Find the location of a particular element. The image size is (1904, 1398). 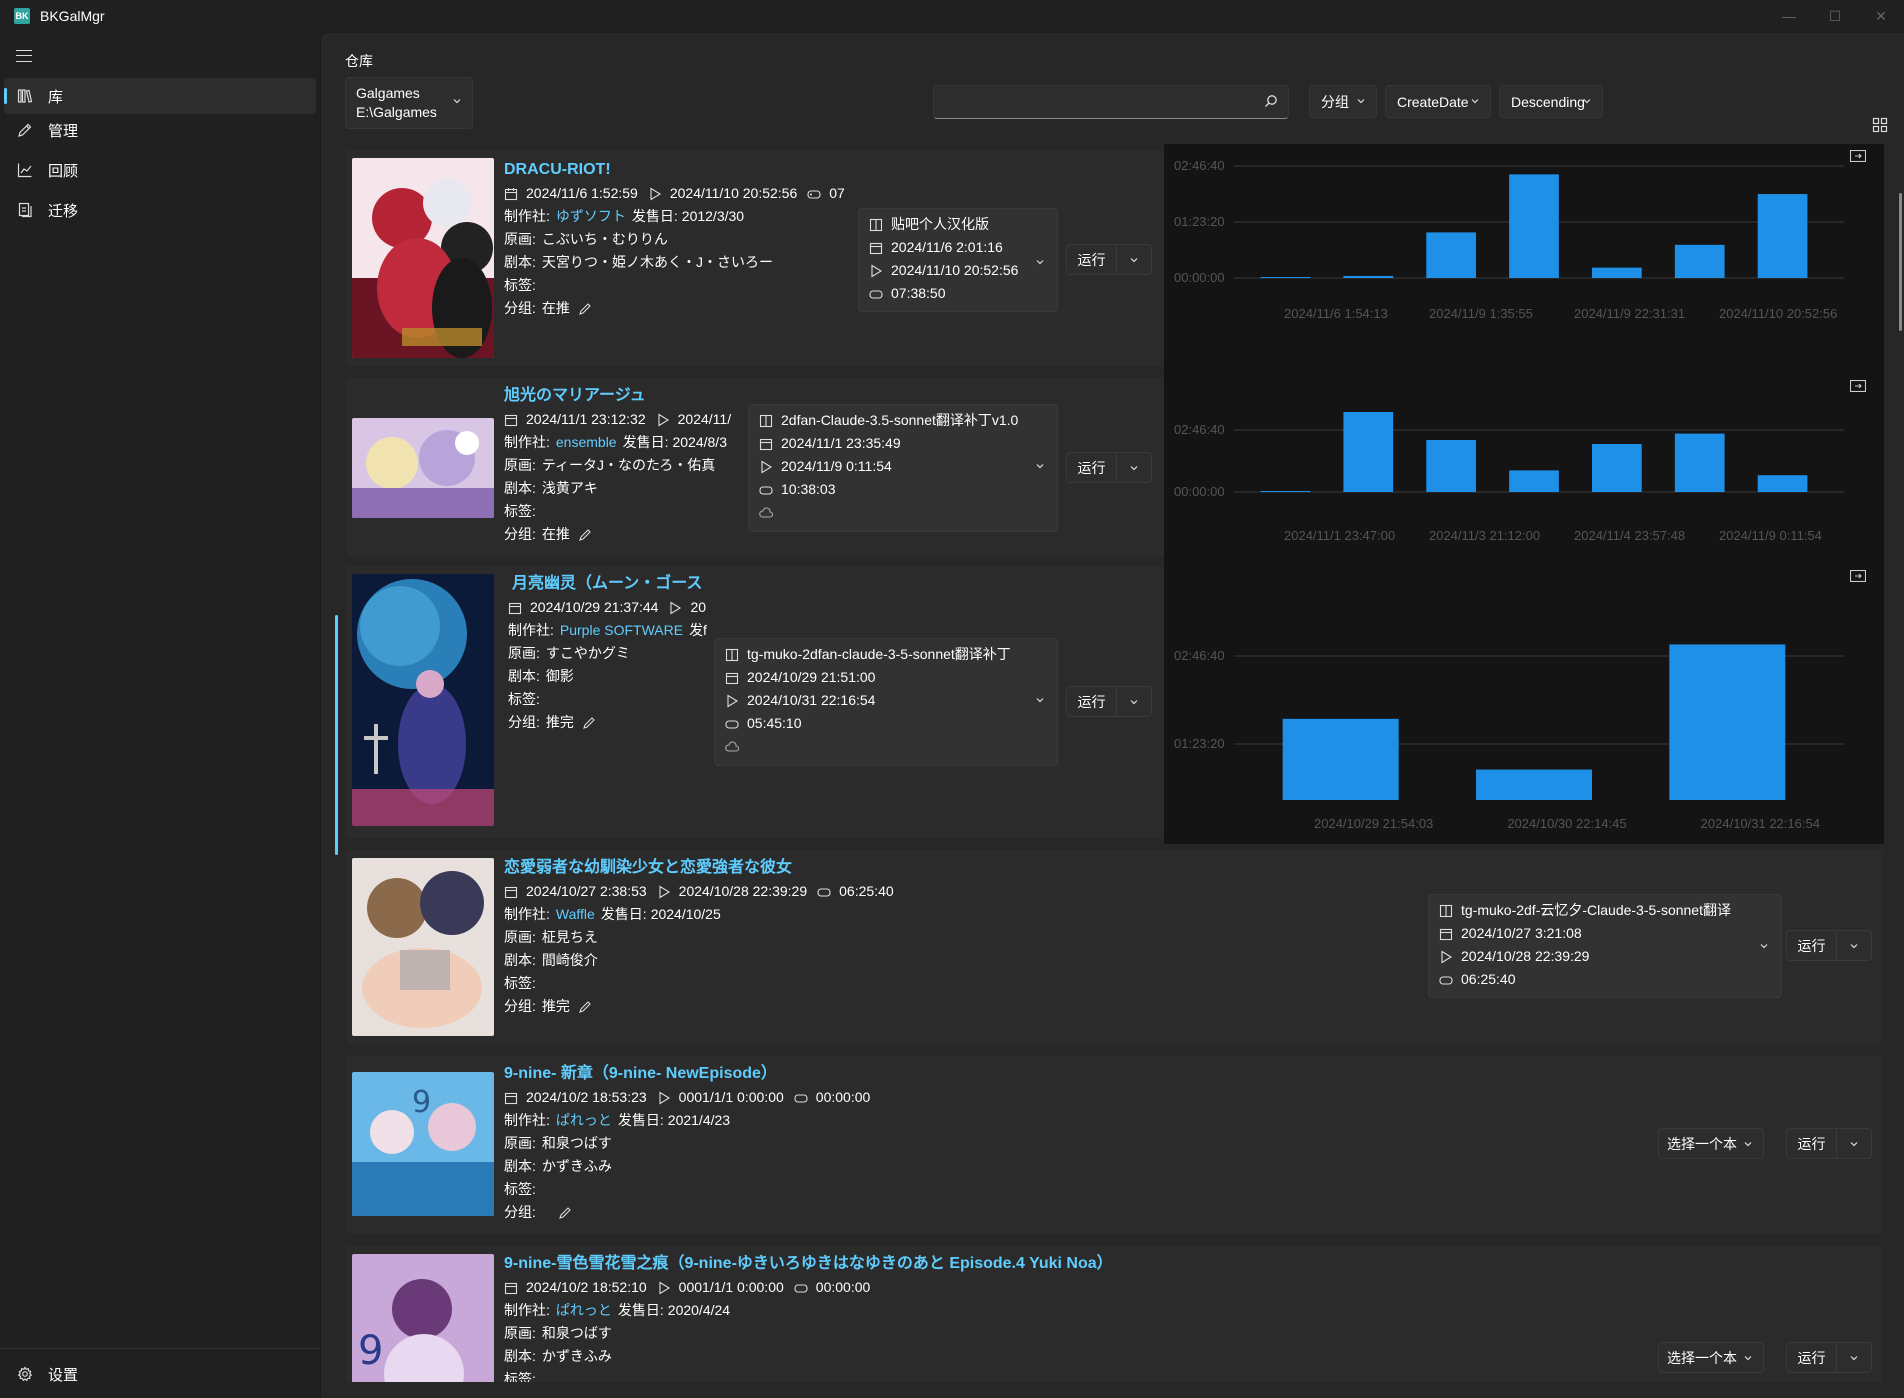

game-title: 旭光のマリアージュ is located at coordinates (617, 396).